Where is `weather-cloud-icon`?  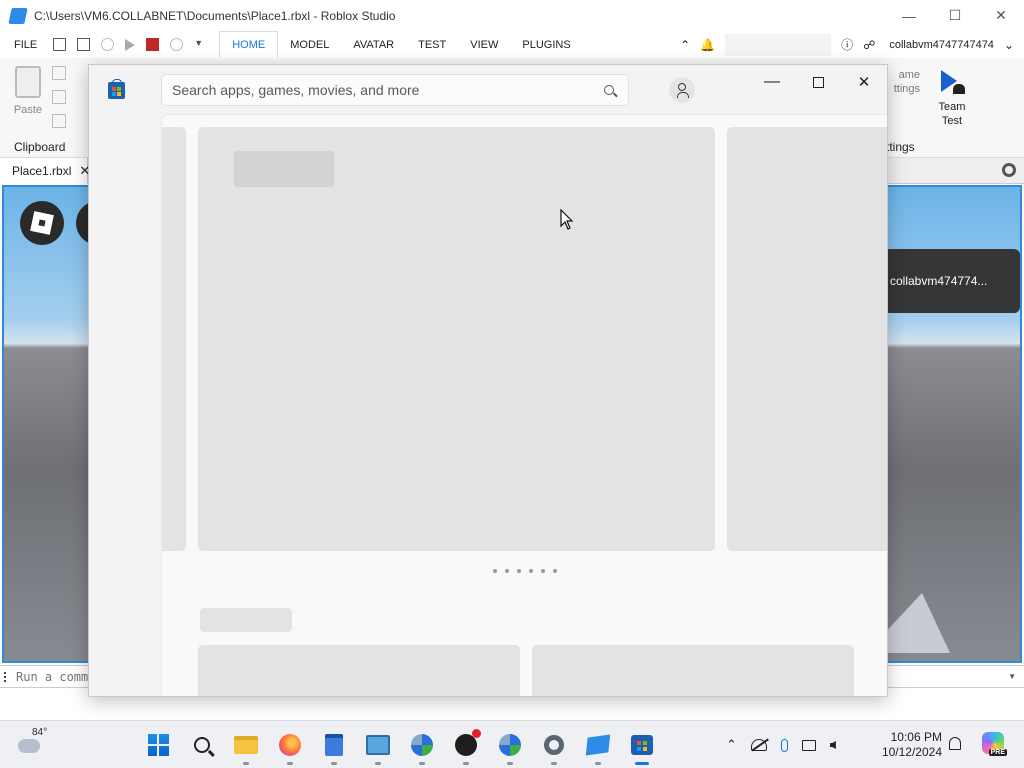
weather-cloud-icon is located at coordinates (29, 742).